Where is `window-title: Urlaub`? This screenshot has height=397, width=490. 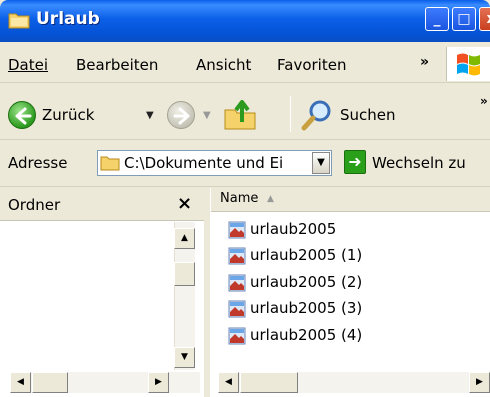 window-title: Urlaub is located at coordinates (68, 19).